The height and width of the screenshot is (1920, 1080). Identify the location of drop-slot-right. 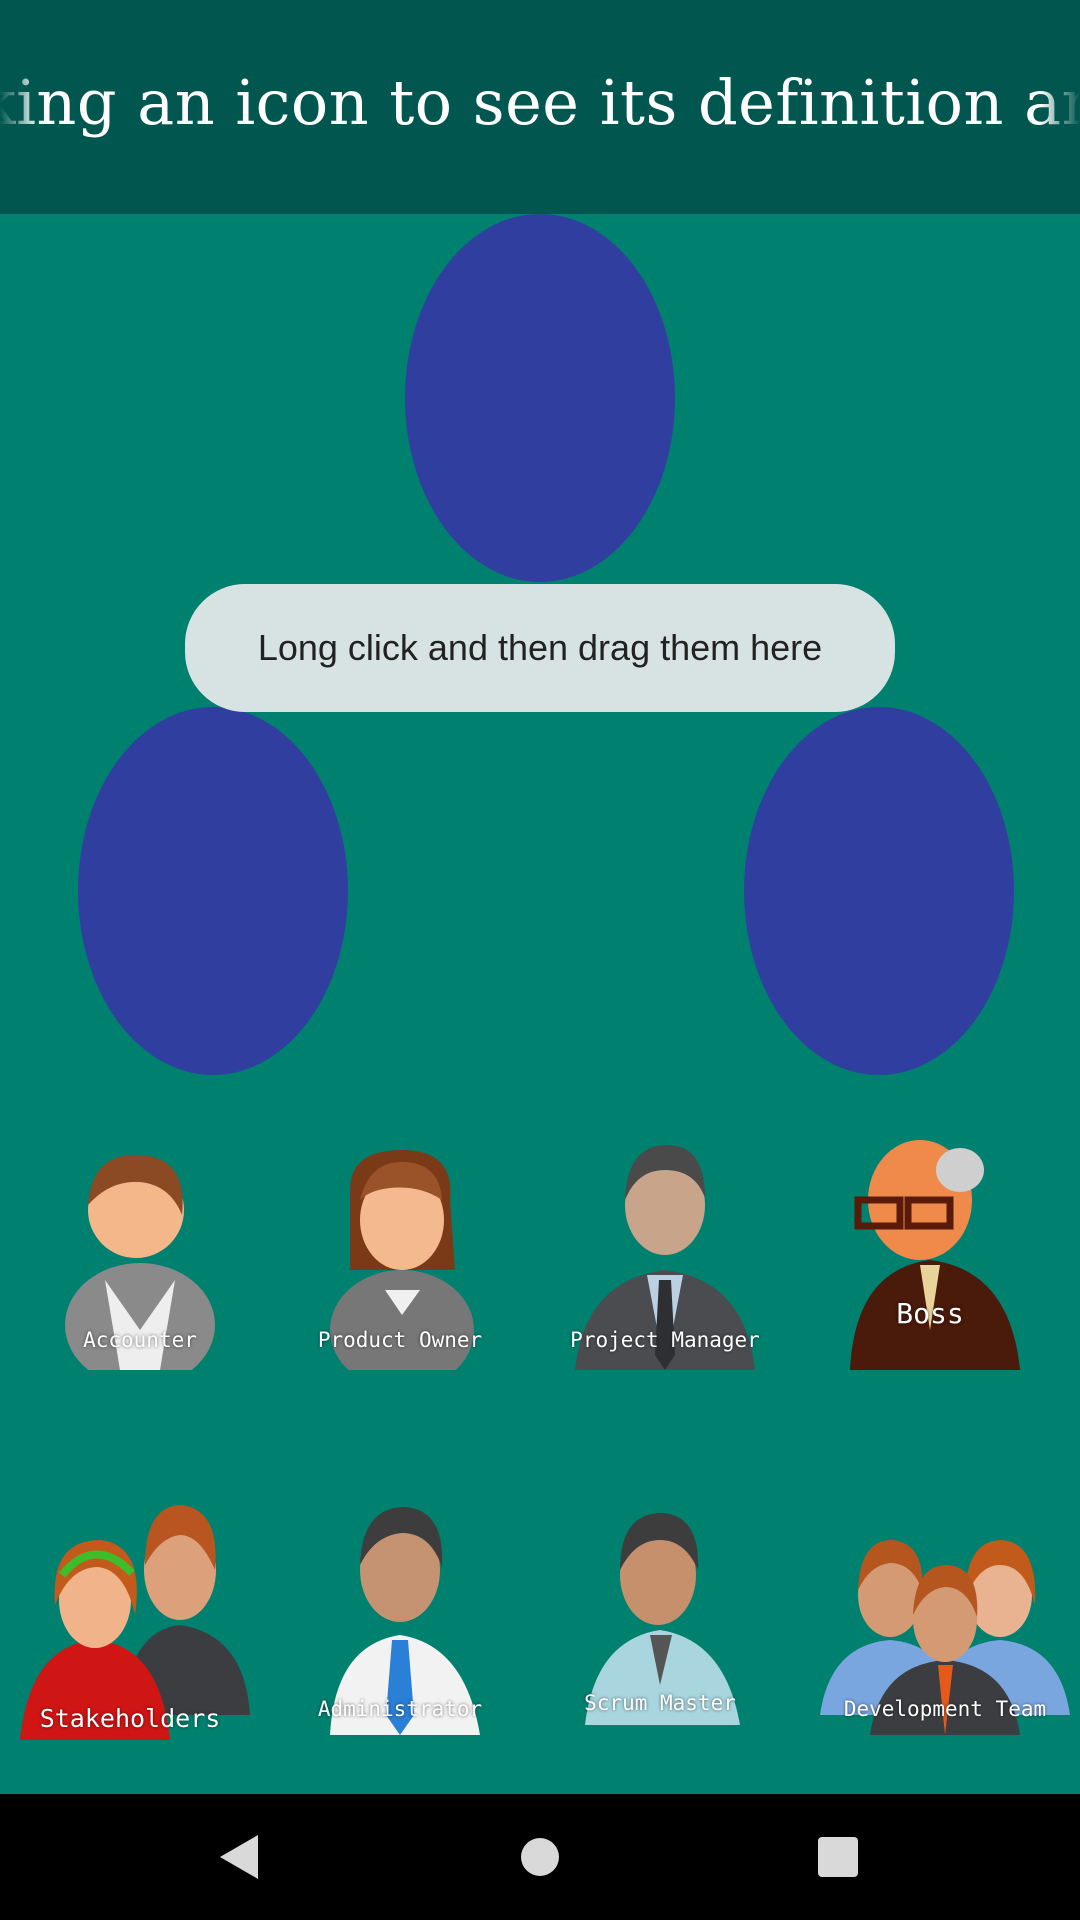
(879, 891).